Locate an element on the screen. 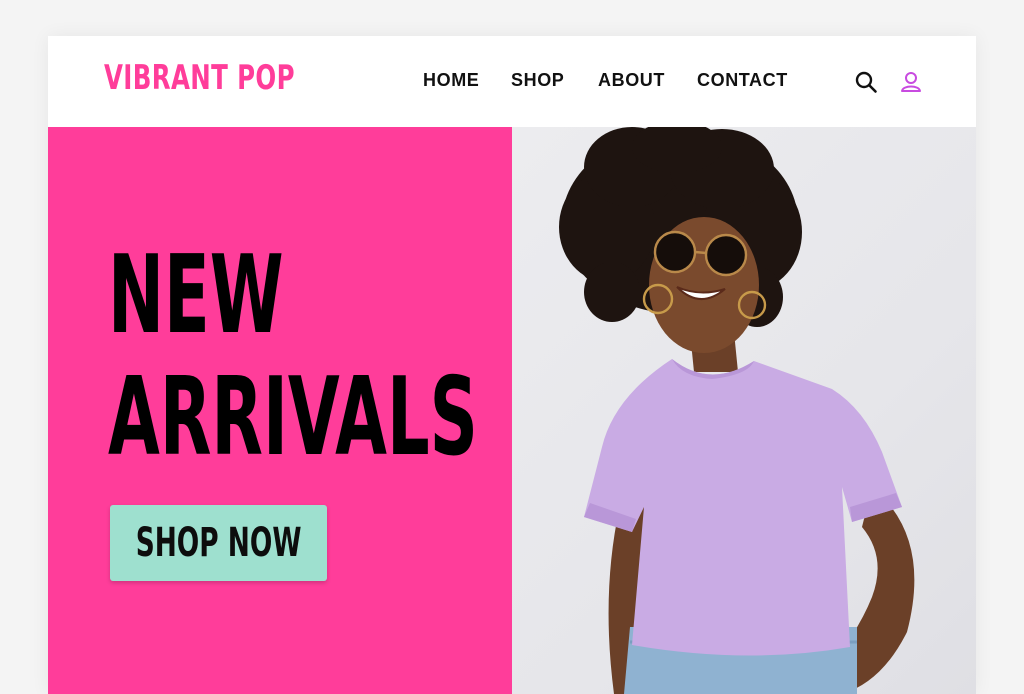  hero-title: NEW ARRIVALS is located at coordinates (293, 357).